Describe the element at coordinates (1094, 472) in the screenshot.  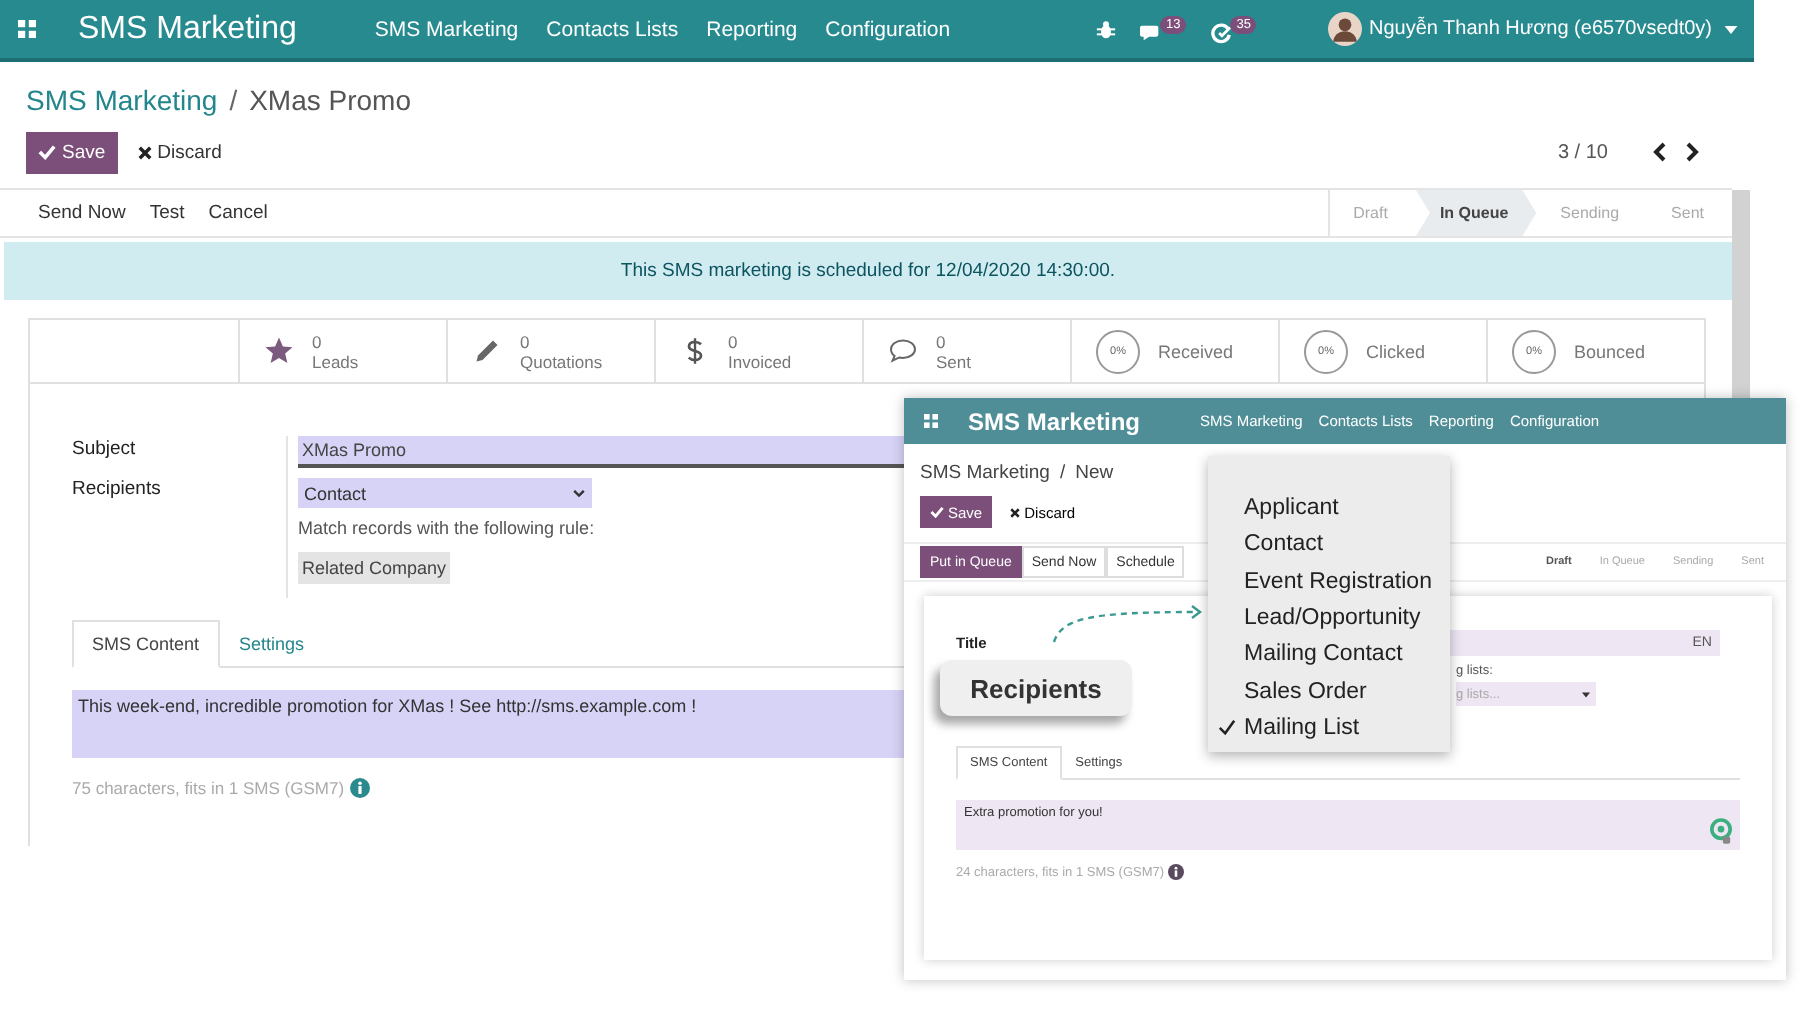
I see `breadcrumb-current: New` at that location.